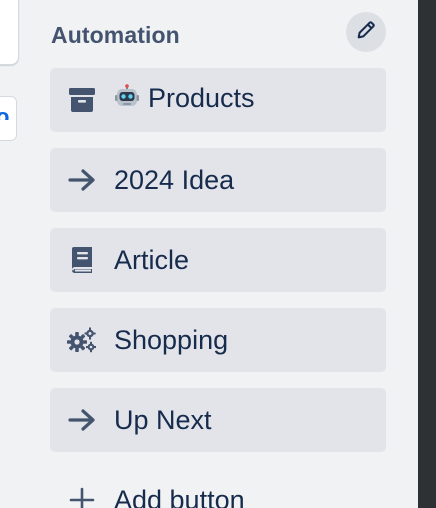  What do you see at coordinates (5, 112) in the screenshot?
I see `partial-link-icon: o` at bounding box center [5, 112].